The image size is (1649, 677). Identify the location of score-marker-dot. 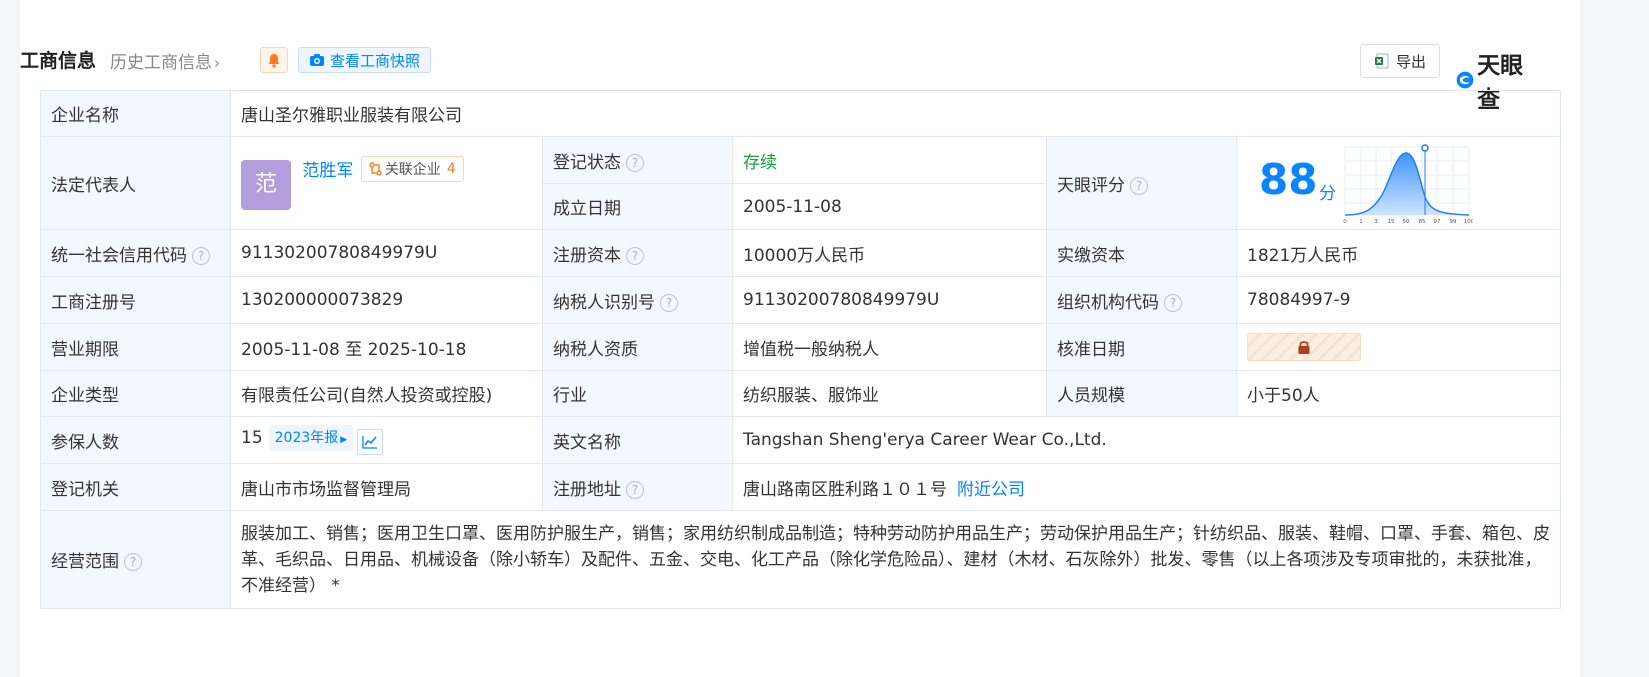
(1425, 148).